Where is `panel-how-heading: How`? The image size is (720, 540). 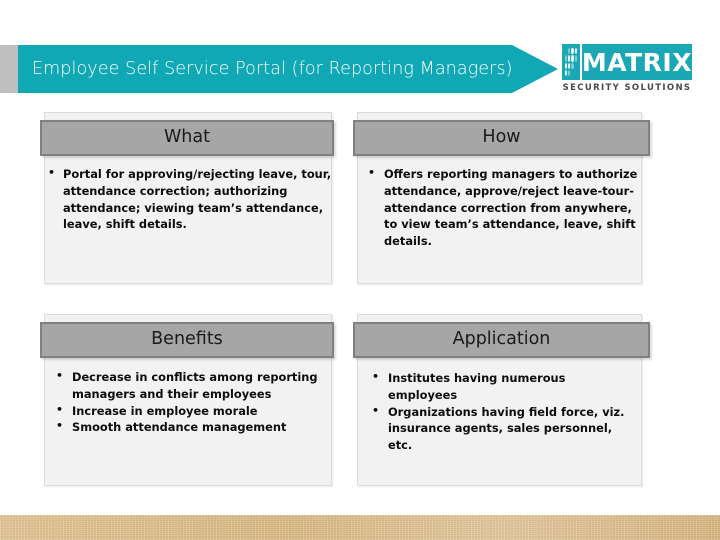
panel-how-heading: How is located at coordinates (501, 138).